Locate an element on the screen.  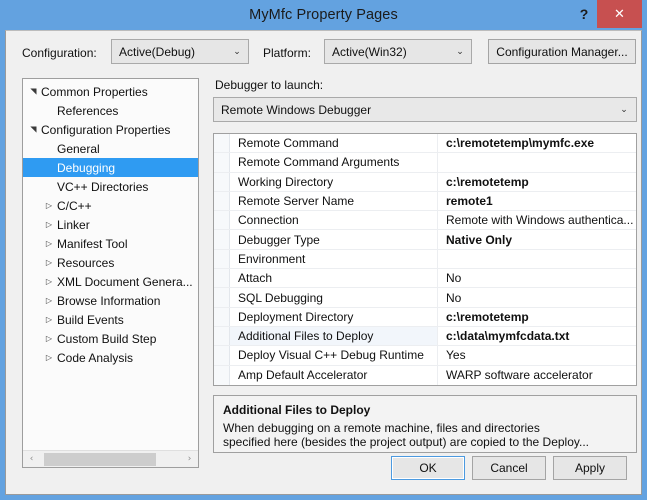
scrollbar-track is located at coordinates (110, 459).